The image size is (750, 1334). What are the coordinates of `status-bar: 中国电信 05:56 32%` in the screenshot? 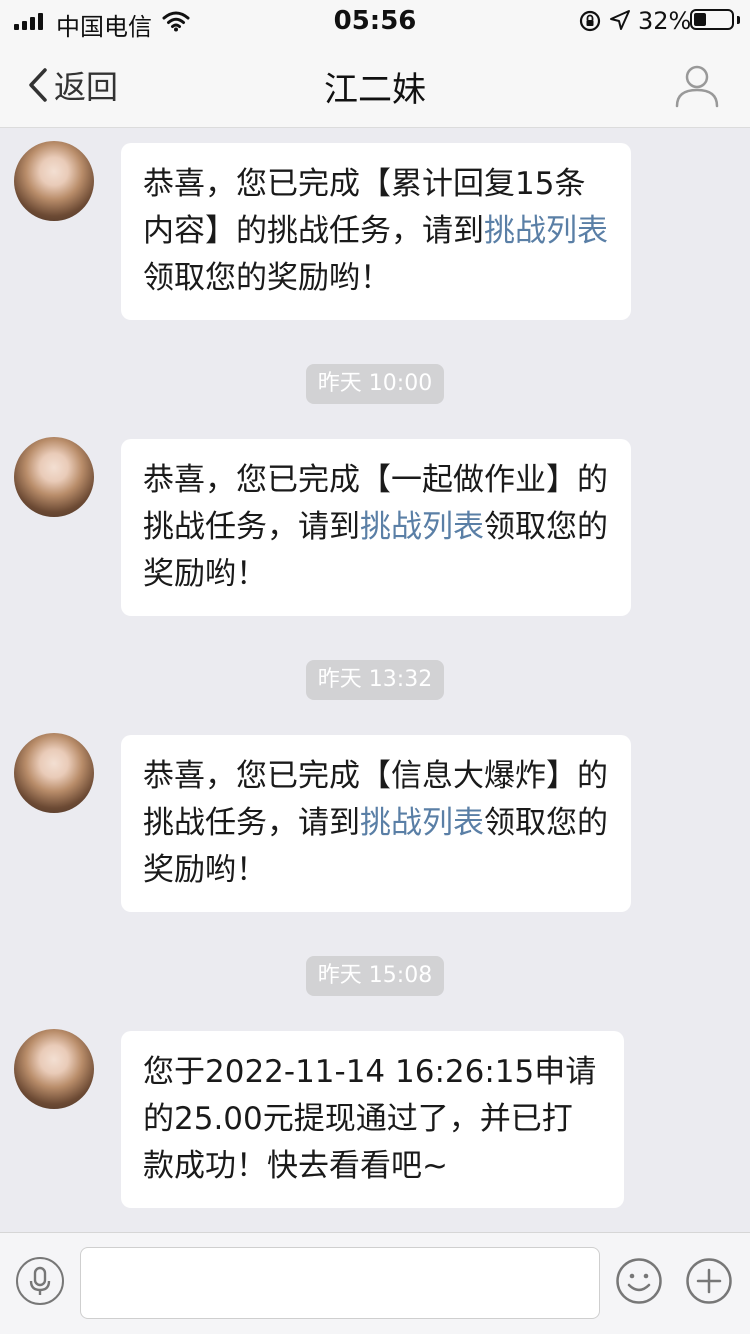 It's located at (375, 21).